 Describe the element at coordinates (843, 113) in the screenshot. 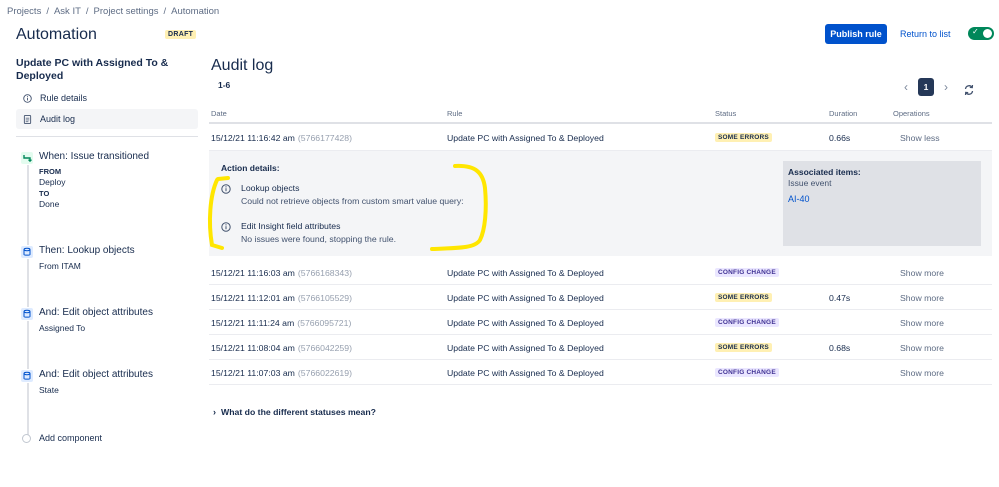

I see `column-header-duration: Duration` at that location.